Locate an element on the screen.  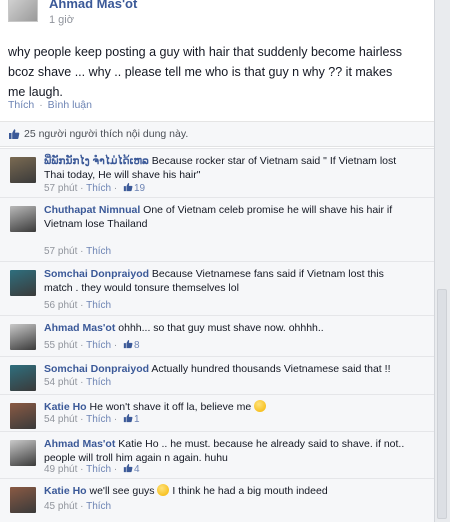
comment-meta: 49 phút · Thích · 4 is located at coordinates (92, 469).